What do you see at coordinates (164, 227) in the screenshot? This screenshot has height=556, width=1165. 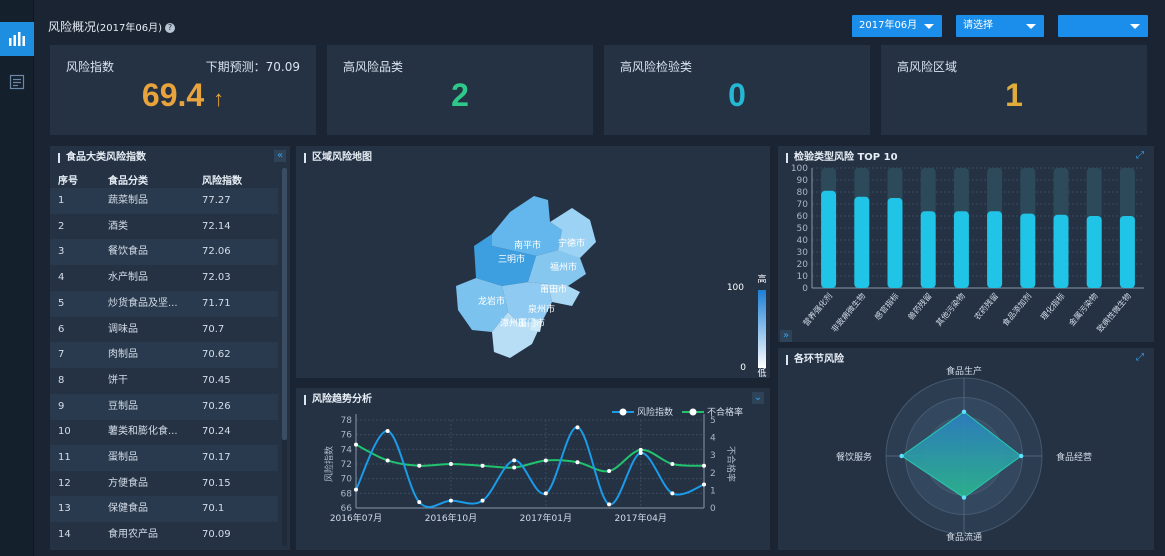 I see `table-row: 2 酒类 72.14` at bounding box center [164, 227].